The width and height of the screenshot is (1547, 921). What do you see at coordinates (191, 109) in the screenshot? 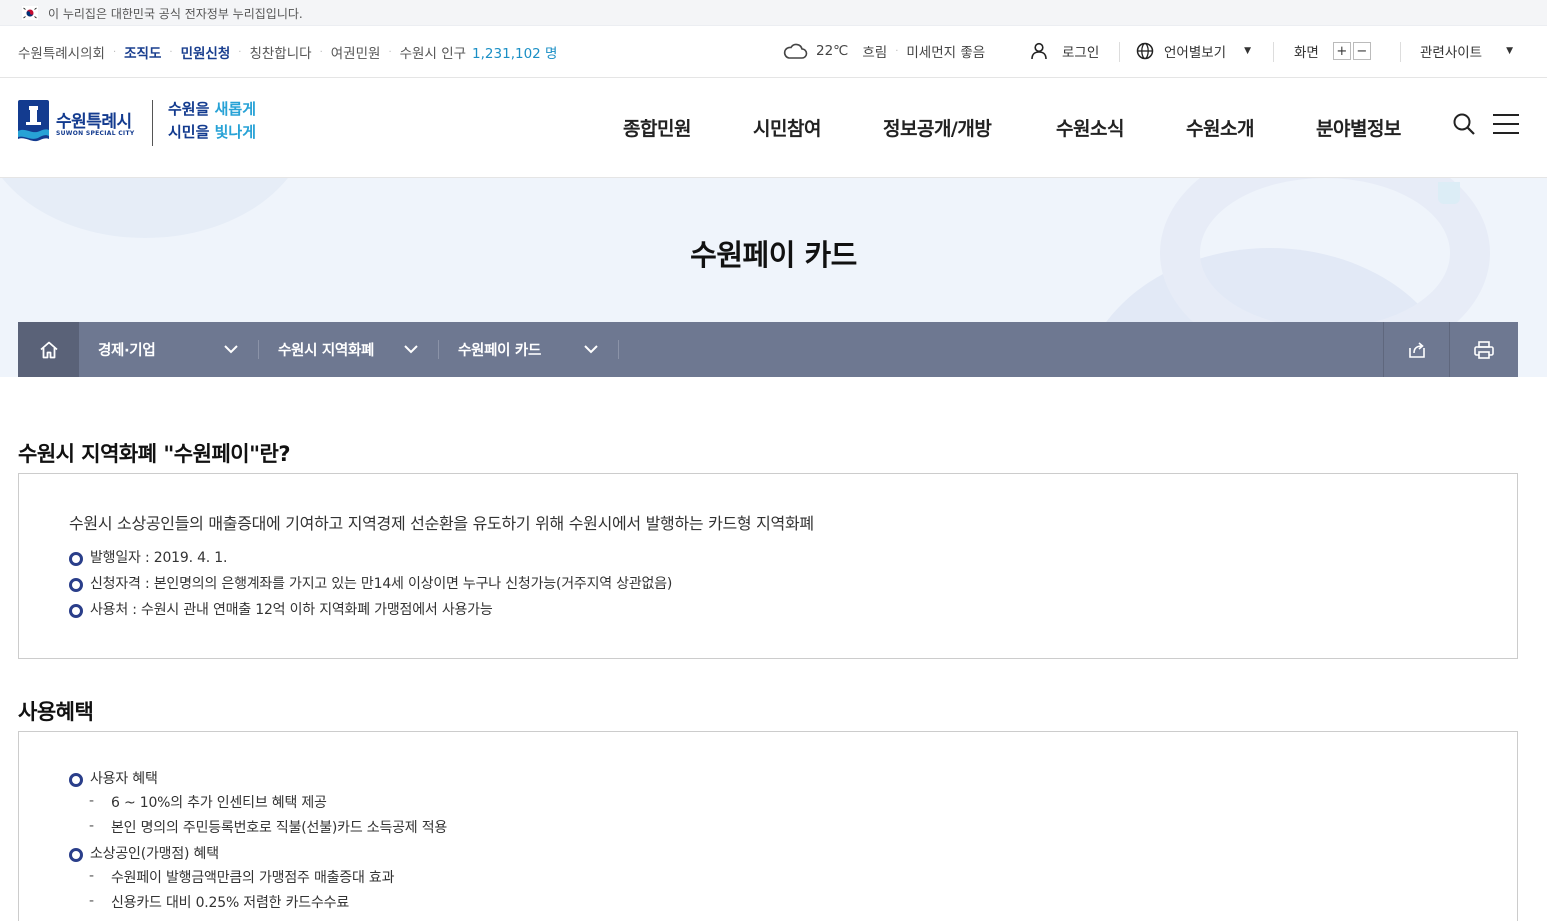
I see `slogan-line1: 수원을` at bounding box center [191, 109].